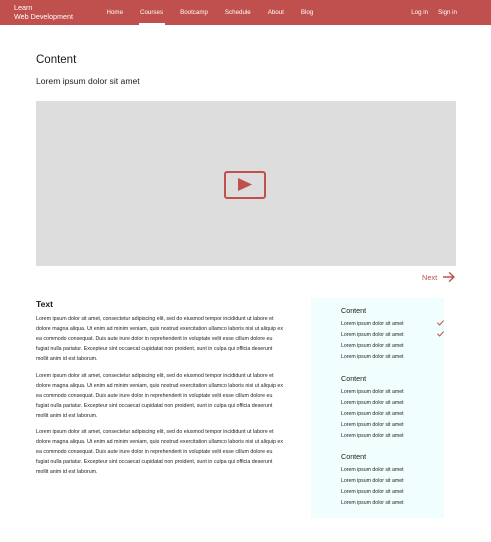  What do you see at coordinates (430, 277) in the screenshot?
I see `next-label: Next` at bounding box center [430, 277].